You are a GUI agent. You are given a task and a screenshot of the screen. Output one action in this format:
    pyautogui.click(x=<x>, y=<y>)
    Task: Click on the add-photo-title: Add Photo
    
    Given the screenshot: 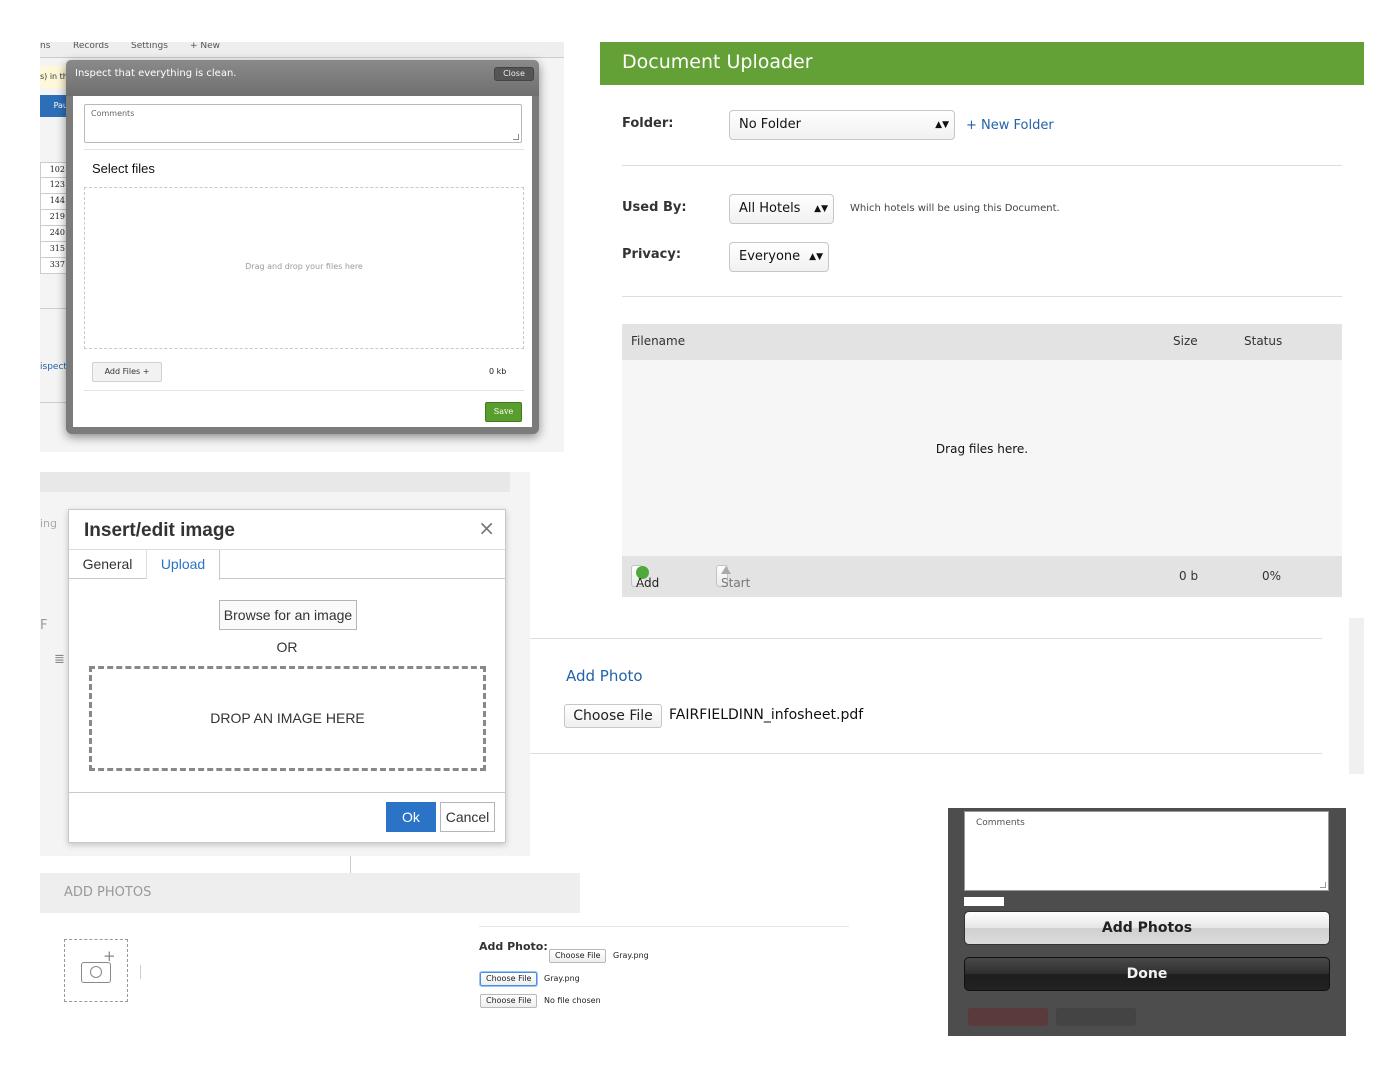 What is the action you would take?
    pyautogui.click(x=604, y=676)
    